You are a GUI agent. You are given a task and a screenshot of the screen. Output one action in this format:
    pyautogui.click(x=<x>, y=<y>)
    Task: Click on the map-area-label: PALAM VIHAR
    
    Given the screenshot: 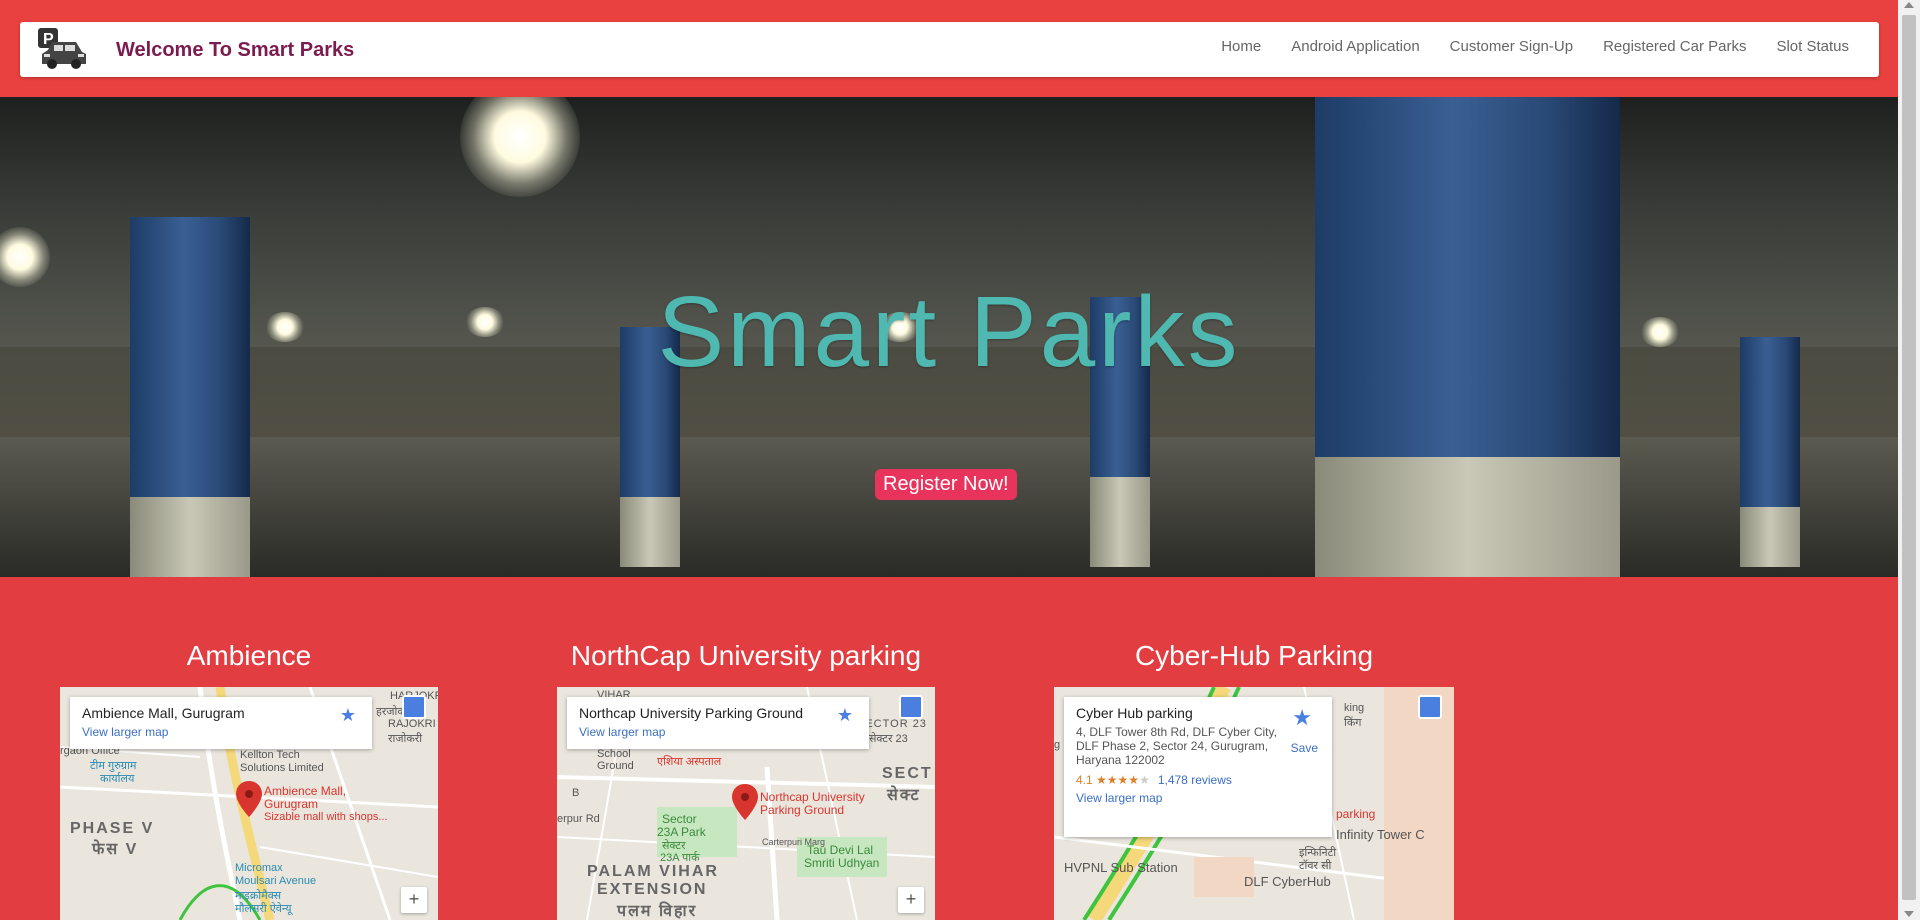 What is the action you would take?
    pyautogui.click(x=653, y=871)
    